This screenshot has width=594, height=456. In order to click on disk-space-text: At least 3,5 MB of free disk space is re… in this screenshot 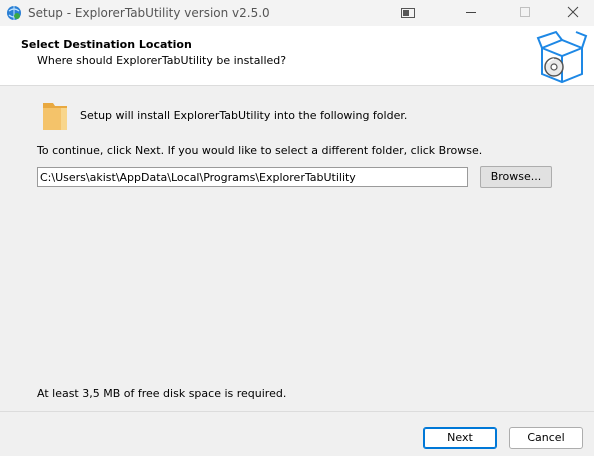, I will do `click(162, 393)`.